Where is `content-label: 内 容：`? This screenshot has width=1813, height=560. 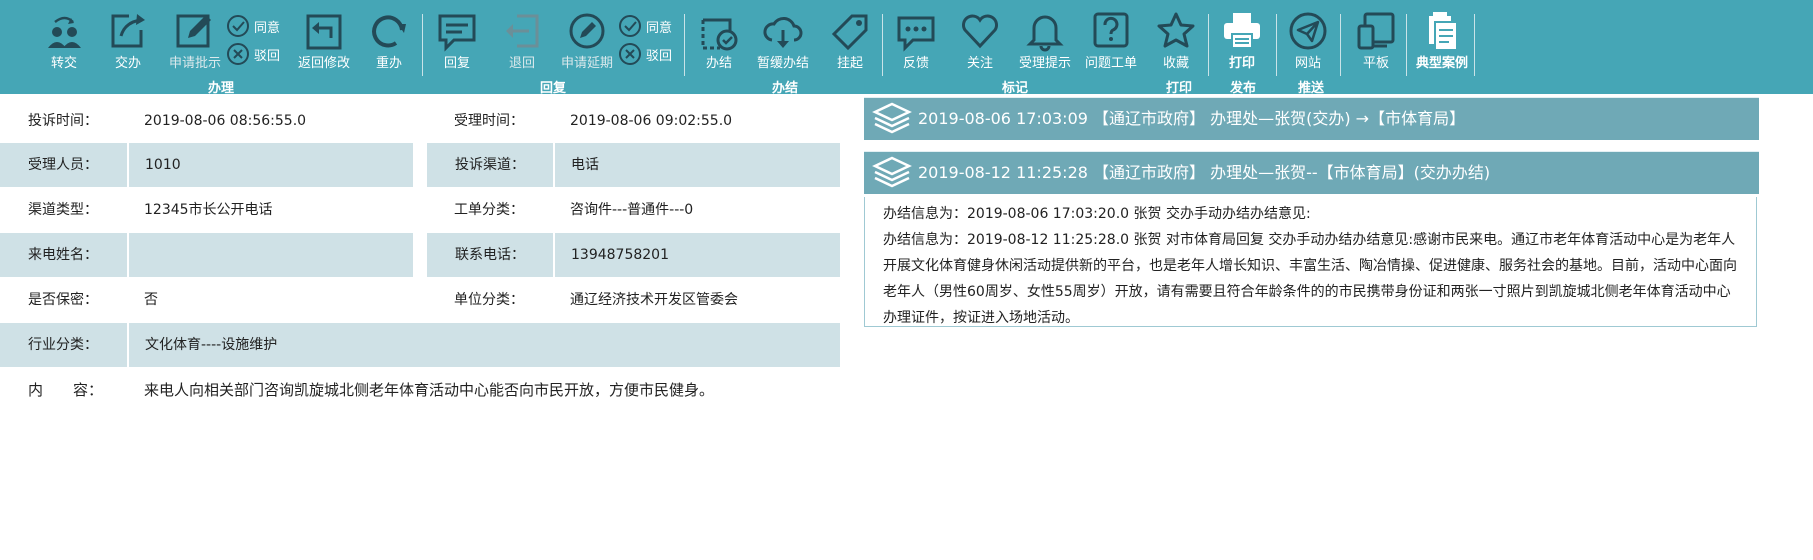
content-label: 内 容： is located at coordinates (66, 390).